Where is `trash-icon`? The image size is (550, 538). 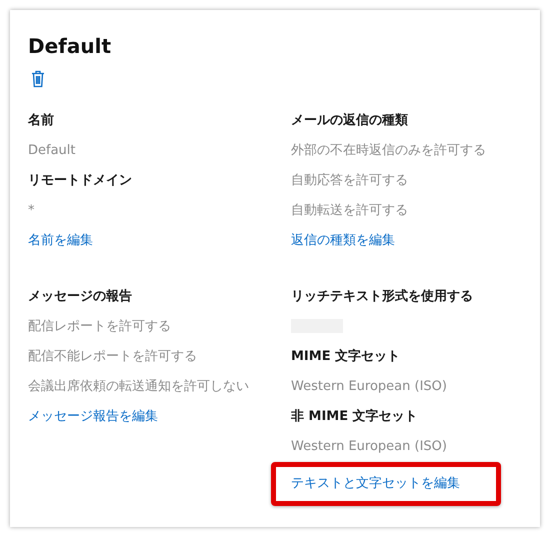 trash-icon is located at coordinates (38, 79).